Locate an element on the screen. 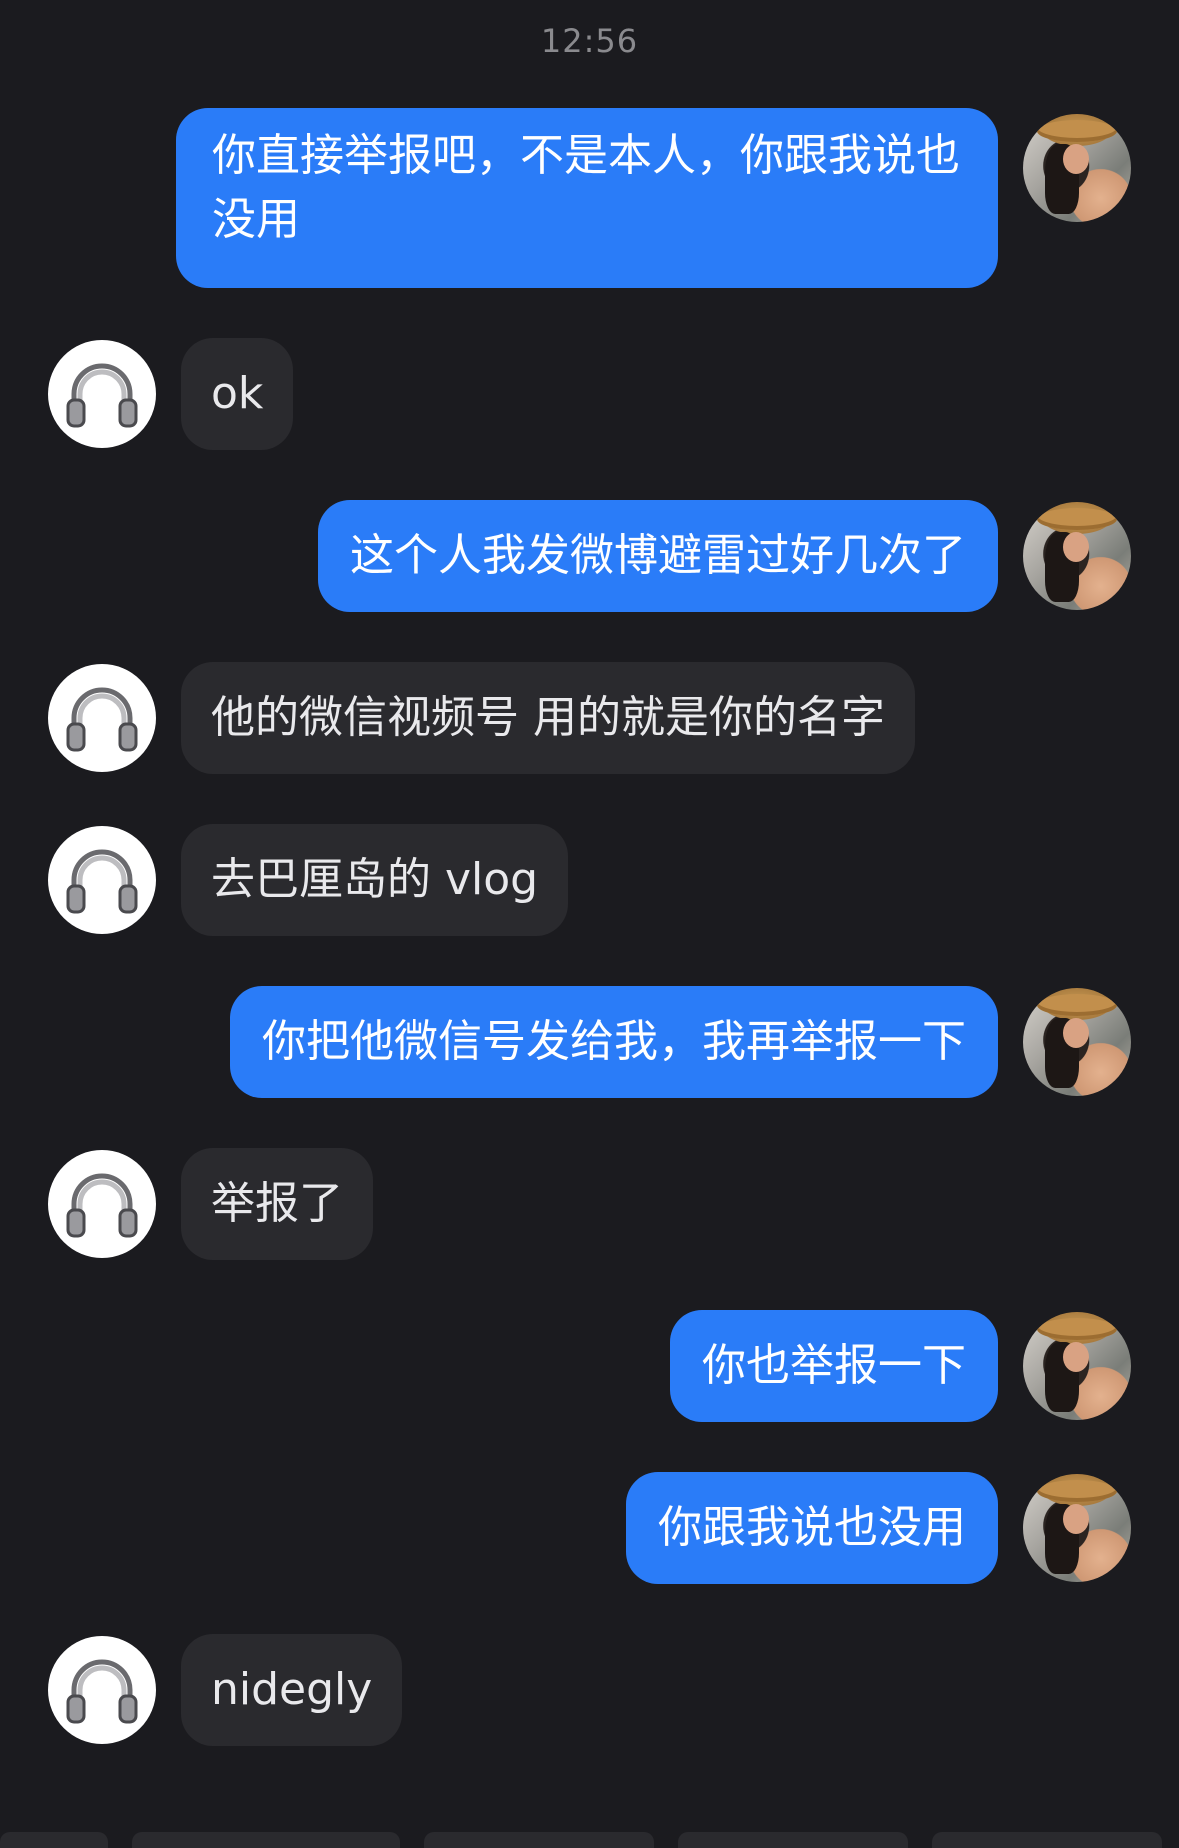  incoming-message-bubble: ok is located at coordinates (237, 394).